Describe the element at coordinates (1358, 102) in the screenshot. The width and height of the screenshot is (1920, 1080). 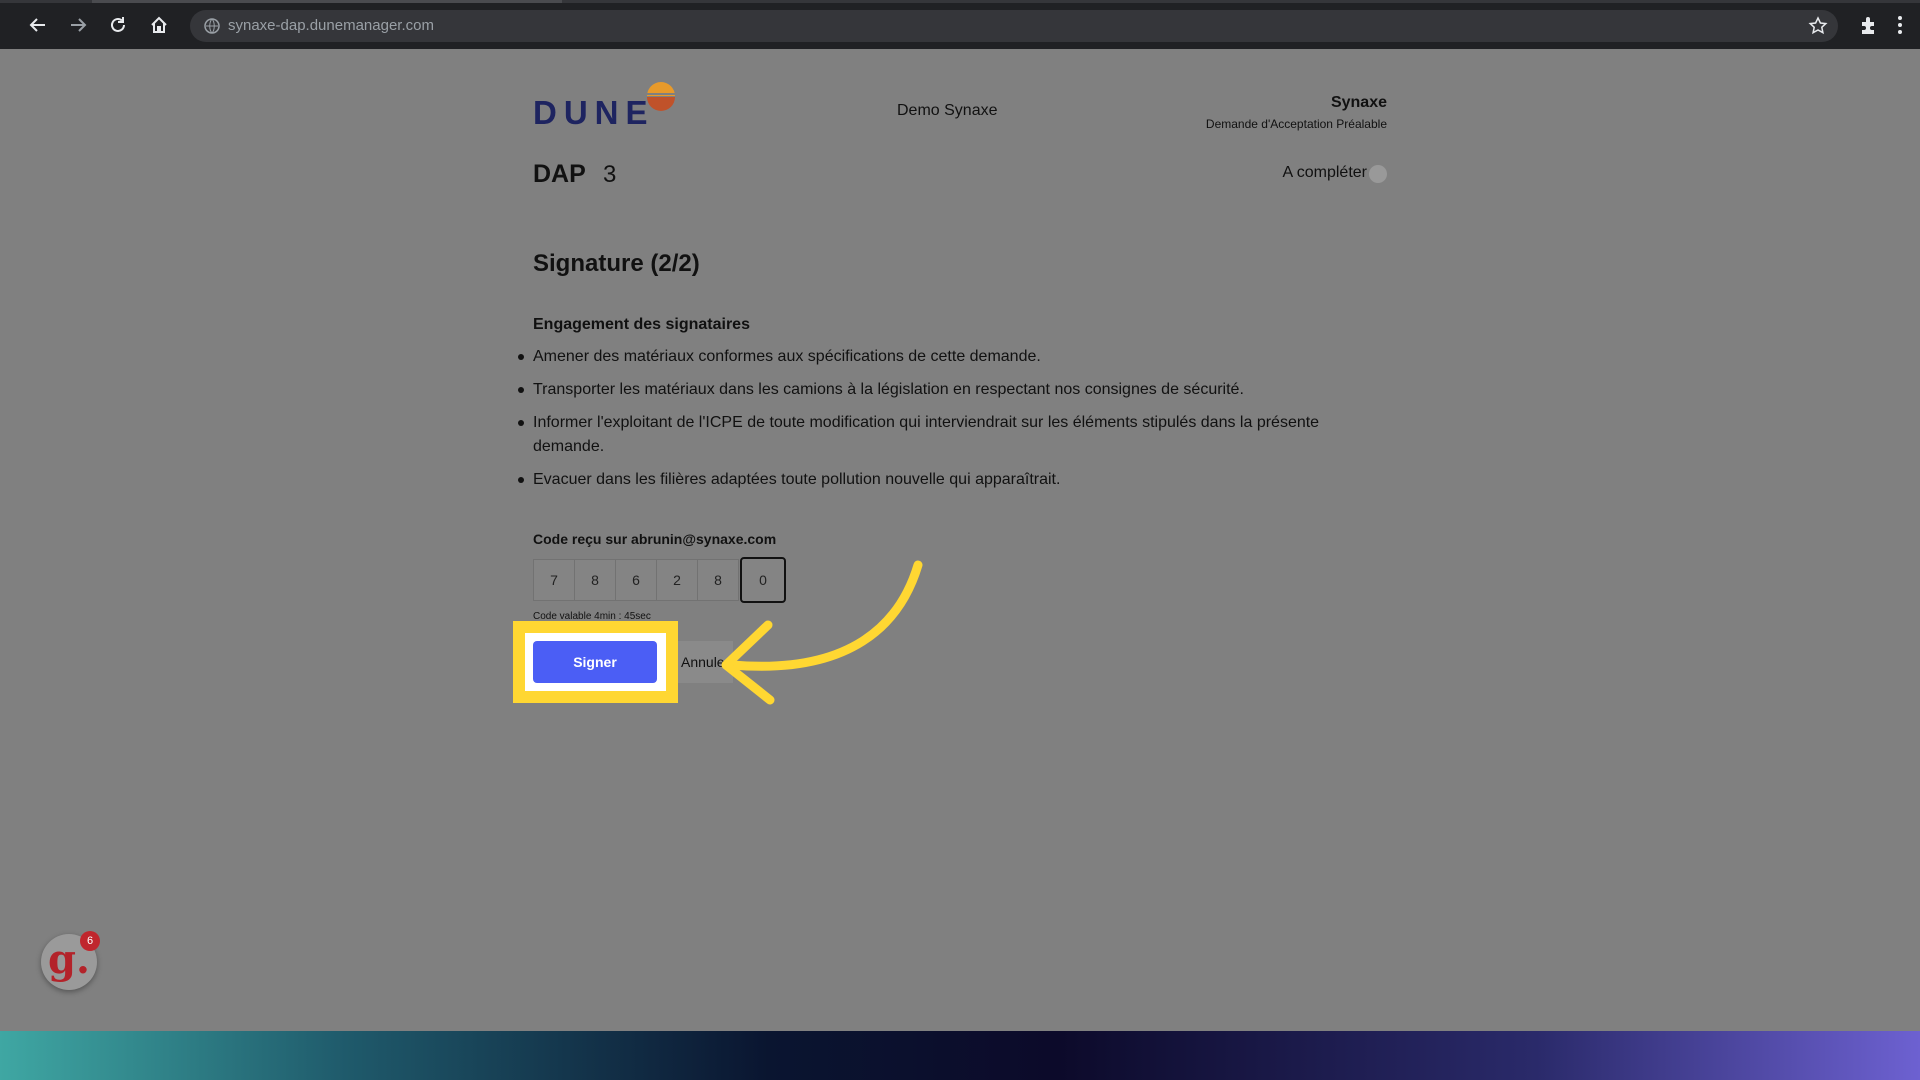
I see `client-name: Synaxe` at that location.